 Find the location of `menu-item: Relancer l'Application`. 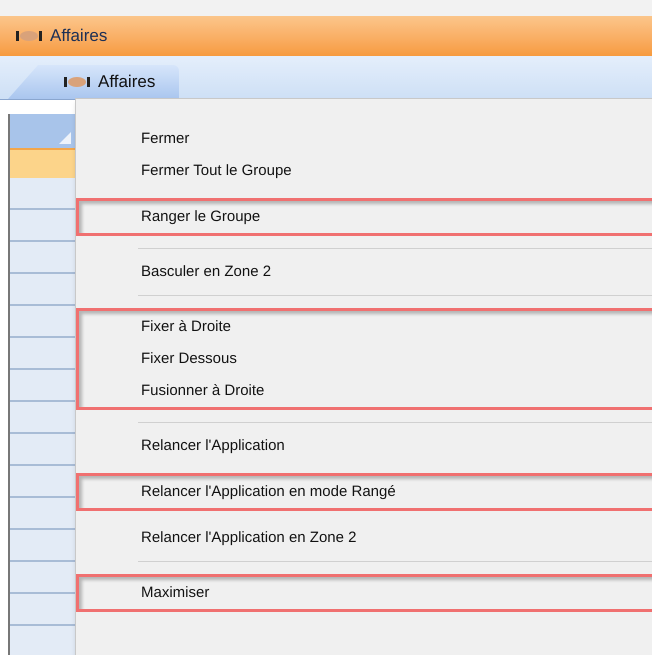

menu-item: Relancer l'Application is located at coordinates (365, 446).